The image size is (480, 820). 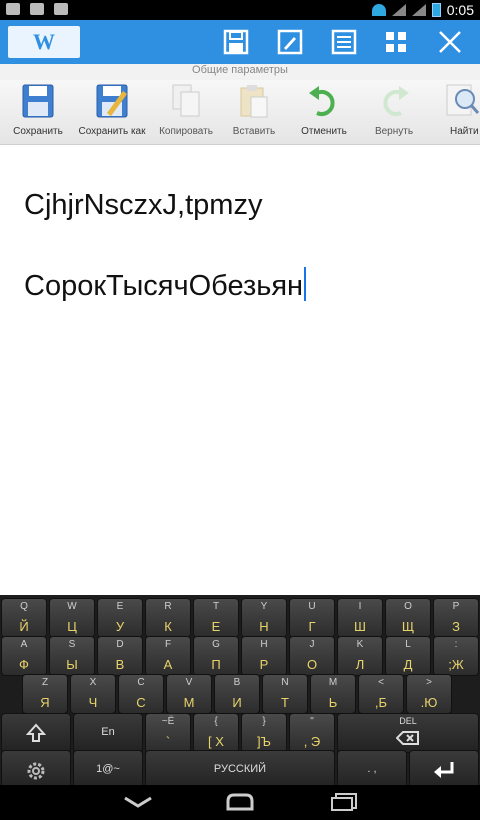 What do you see at coordinates (312, 664) in the screenshot?
I see `key-cyrillic-label: О` at bounding box center [312, 664].